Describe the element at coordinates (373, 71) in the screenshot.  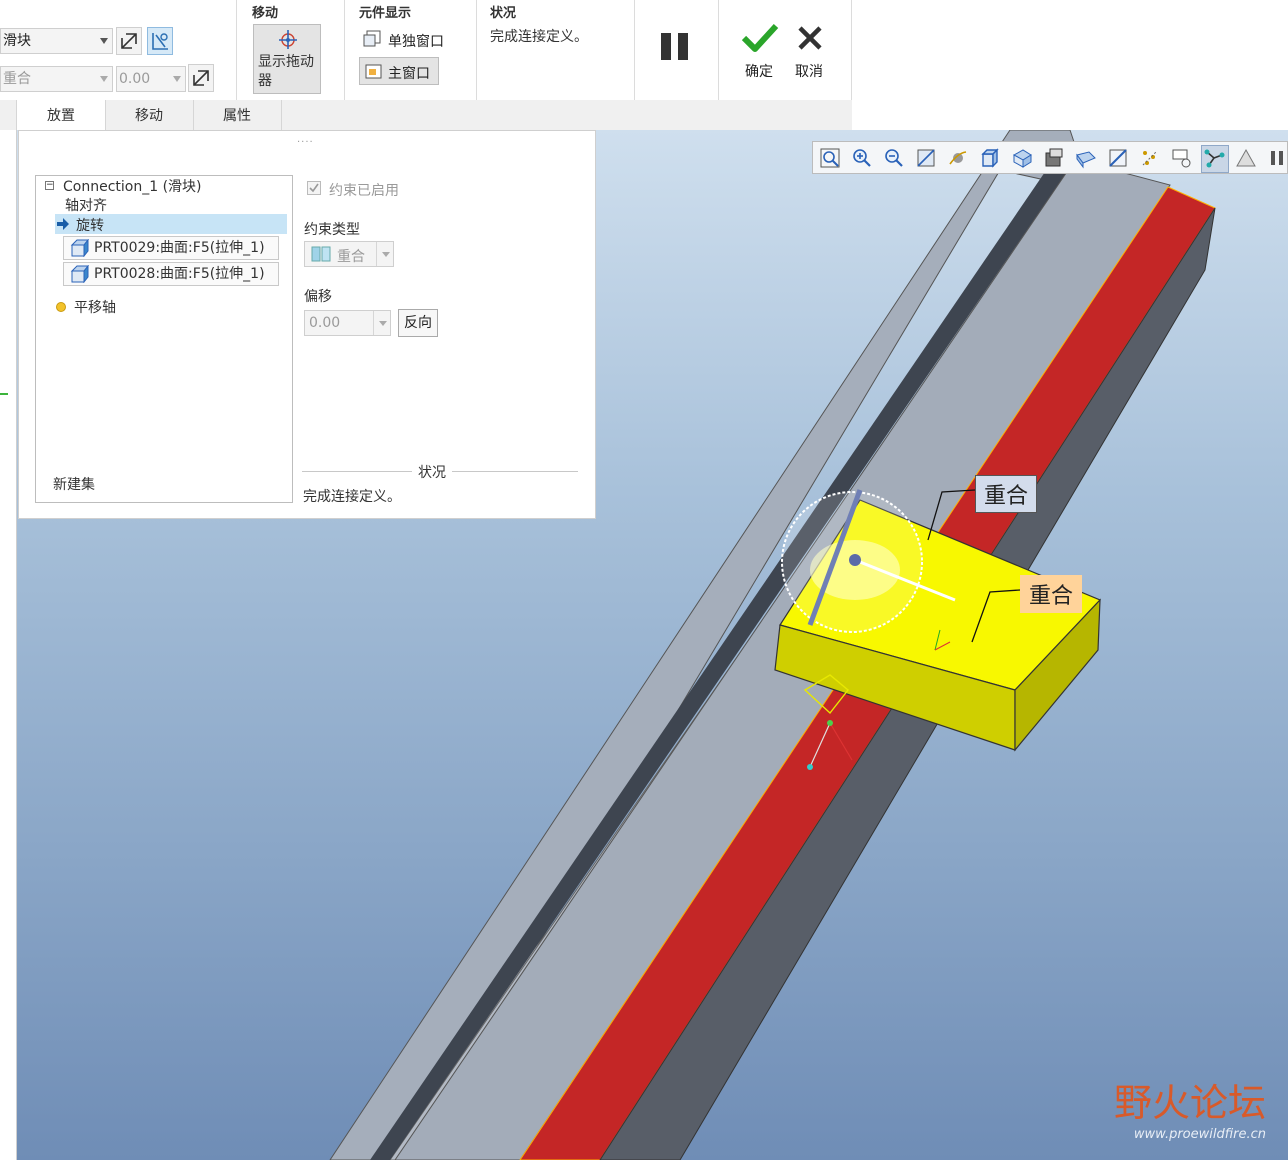
I see `main-window-icon` at that location.